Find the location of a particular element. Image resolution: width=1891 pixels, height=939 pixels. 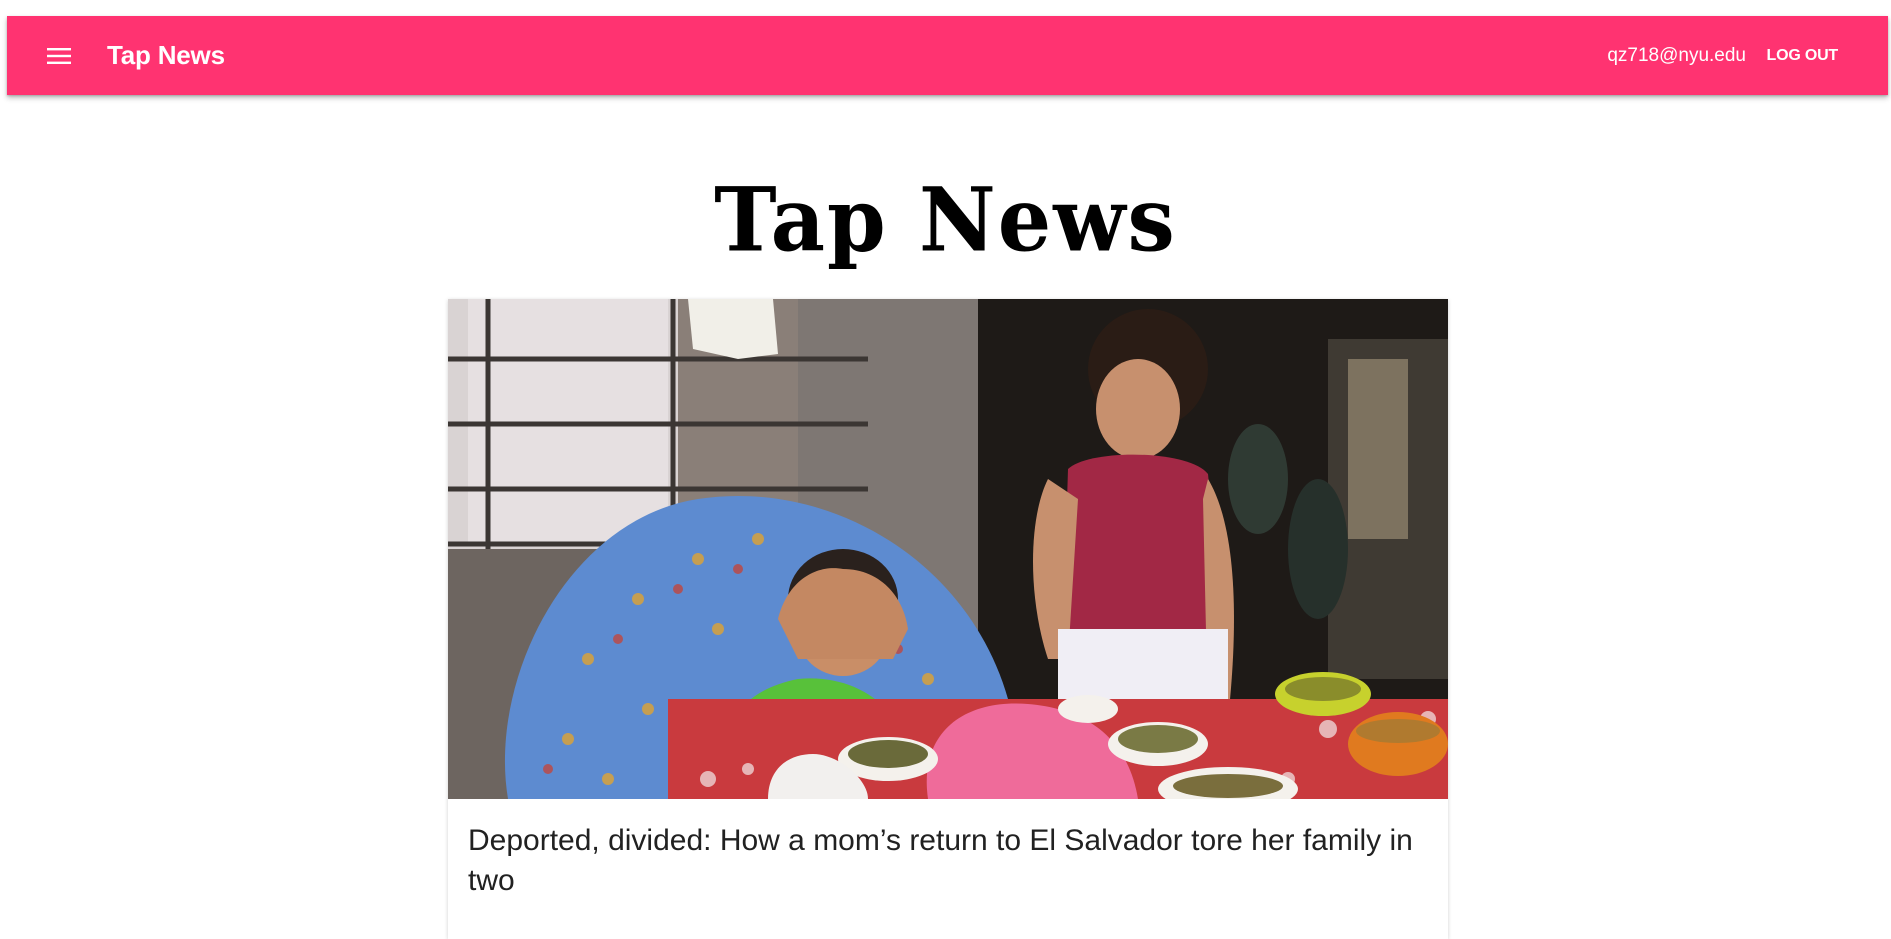

user-email: qz718@nyu.edu is located at coordinates (1676, 55).